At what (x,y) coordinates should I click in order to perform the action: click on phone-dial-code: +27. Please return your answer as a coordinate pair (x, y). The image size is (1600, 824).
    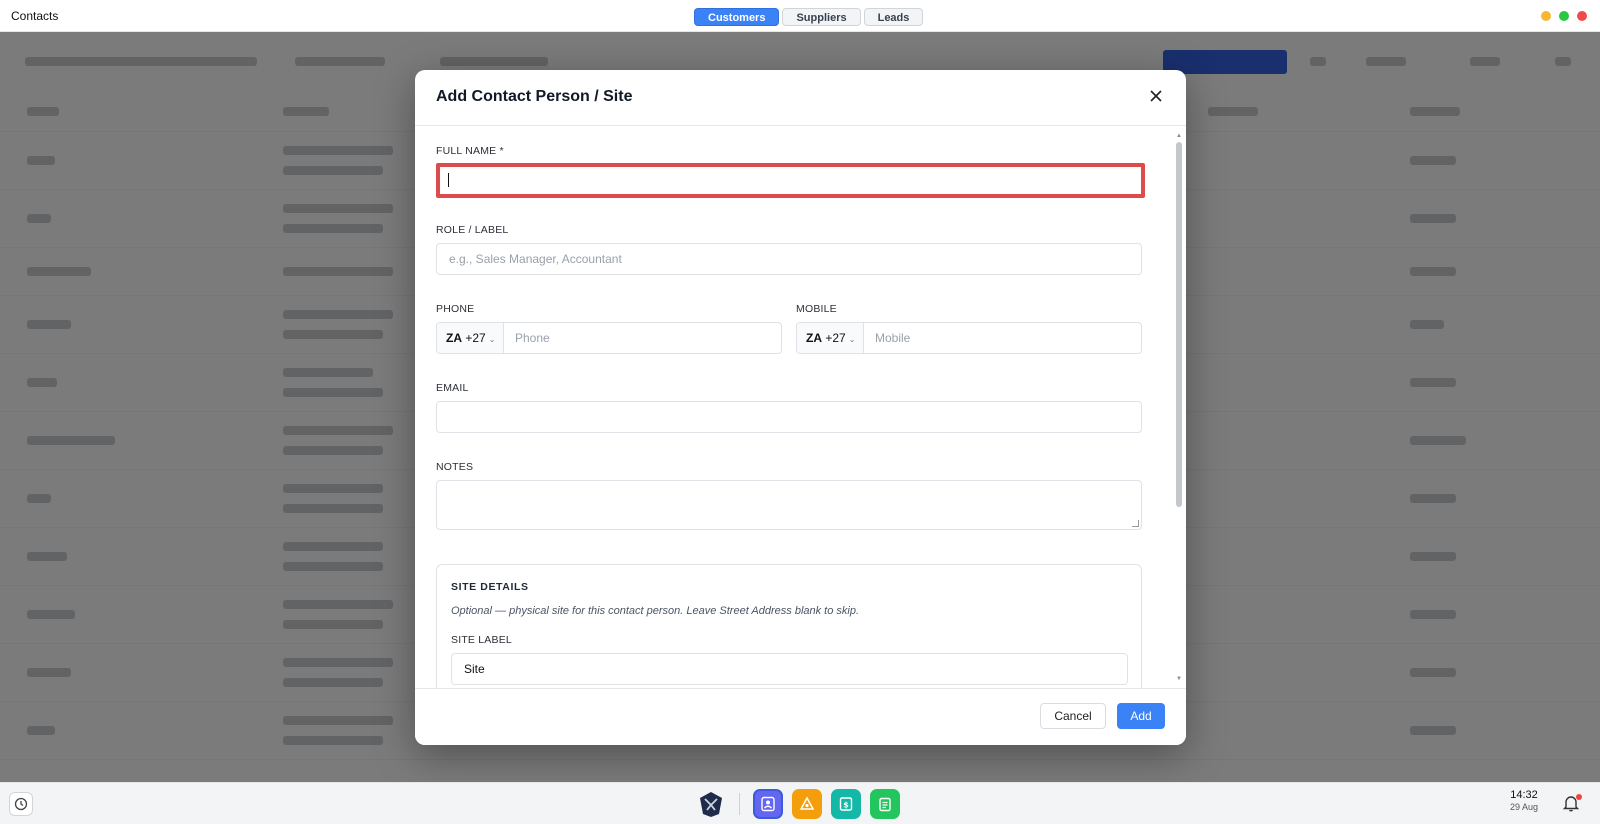
    Looking at the image, I should click on (475, 338).